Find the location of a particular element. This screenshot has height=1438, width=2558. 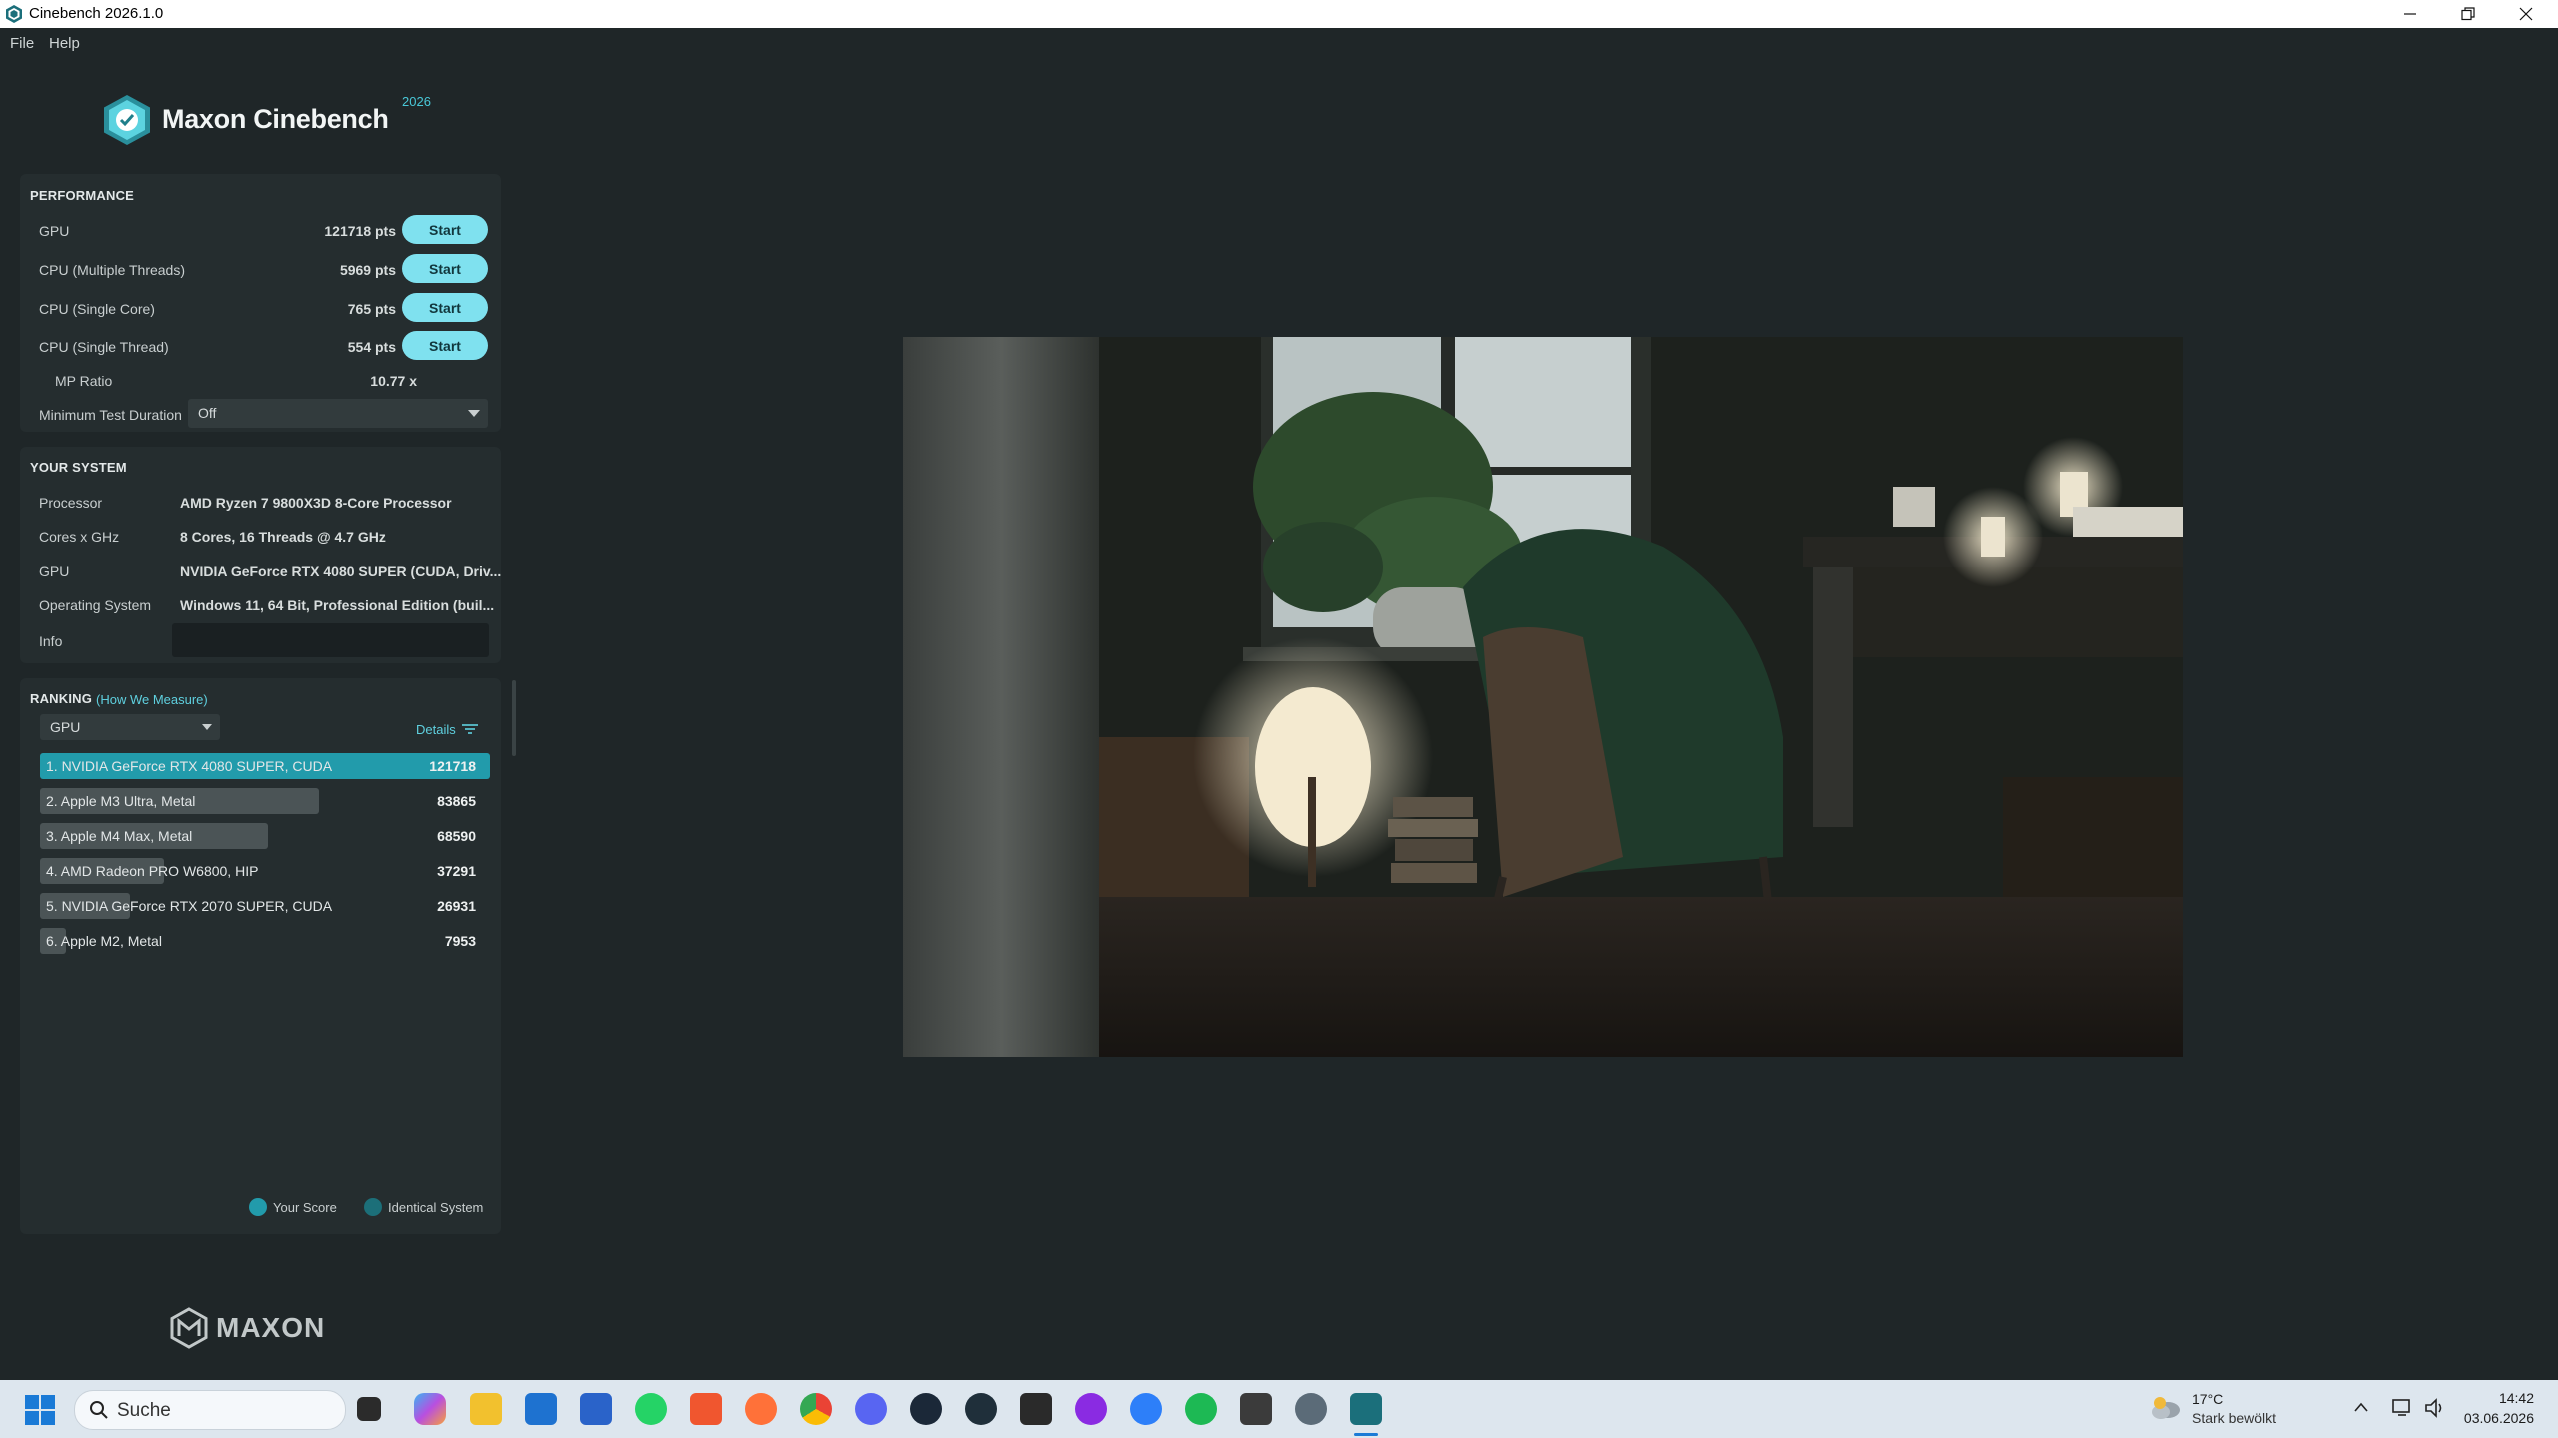

search-icon is located at coordinates (99, 1410).